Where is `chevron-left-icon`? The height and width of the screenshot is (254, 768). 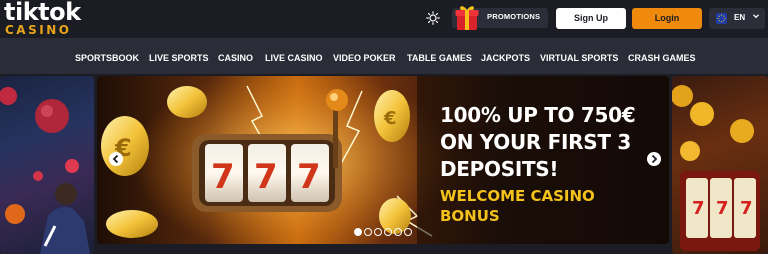 chevron-left-icon is located at coordinates (115, 159).